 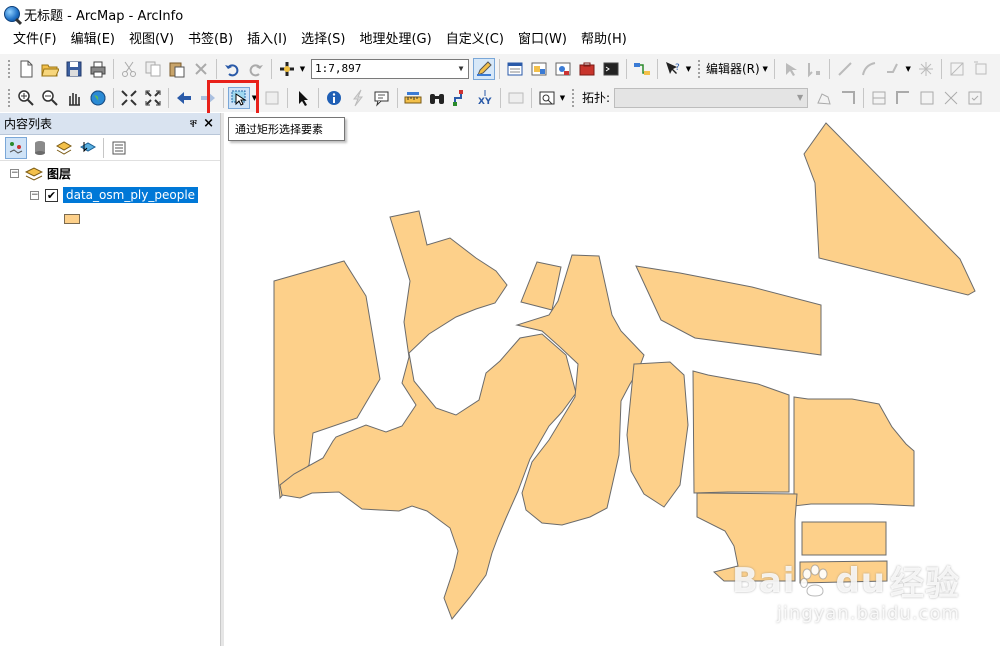 I want to click on topology-edit-tool-button, so click(x=848, y=98).